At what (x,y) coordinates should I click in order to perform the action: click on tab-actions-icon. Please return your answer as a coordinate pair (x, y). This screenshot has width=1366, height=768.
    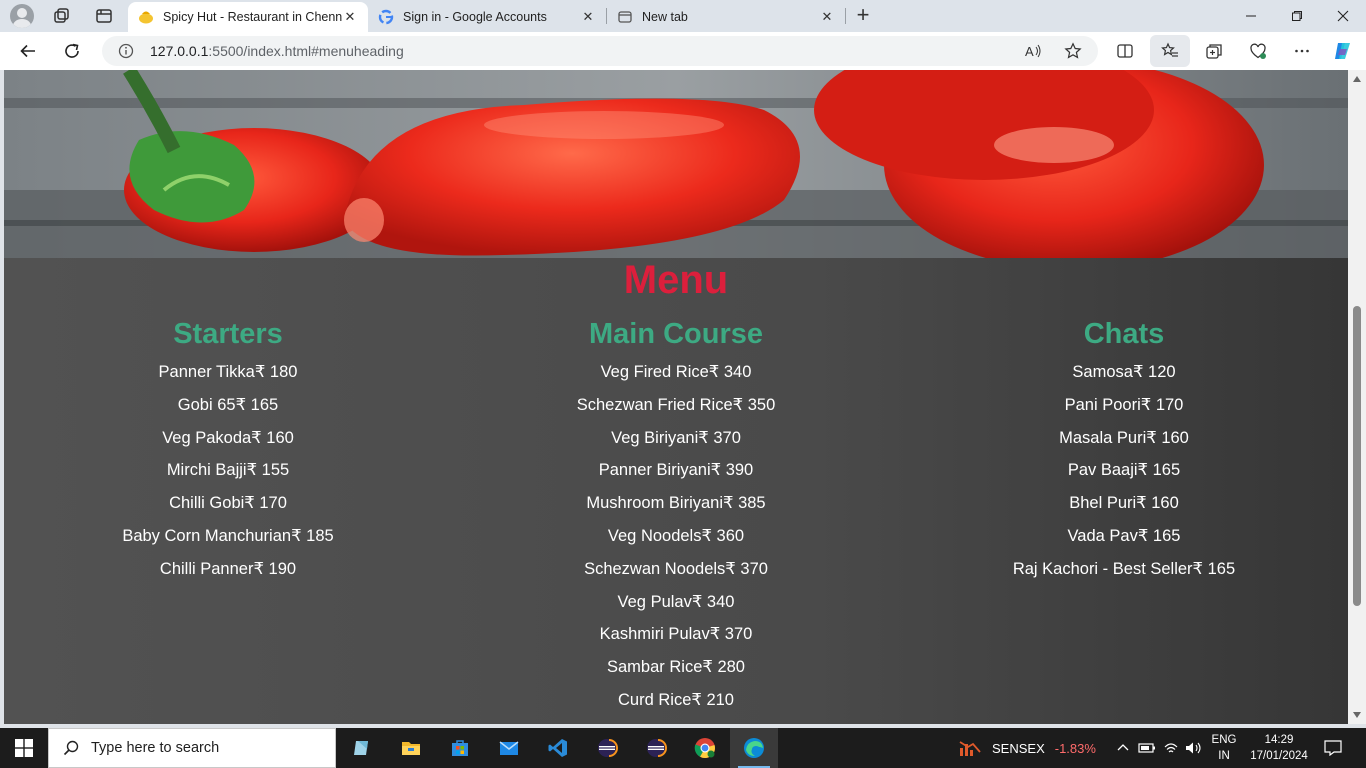
    Looking at the image, I should click on (104, 16).